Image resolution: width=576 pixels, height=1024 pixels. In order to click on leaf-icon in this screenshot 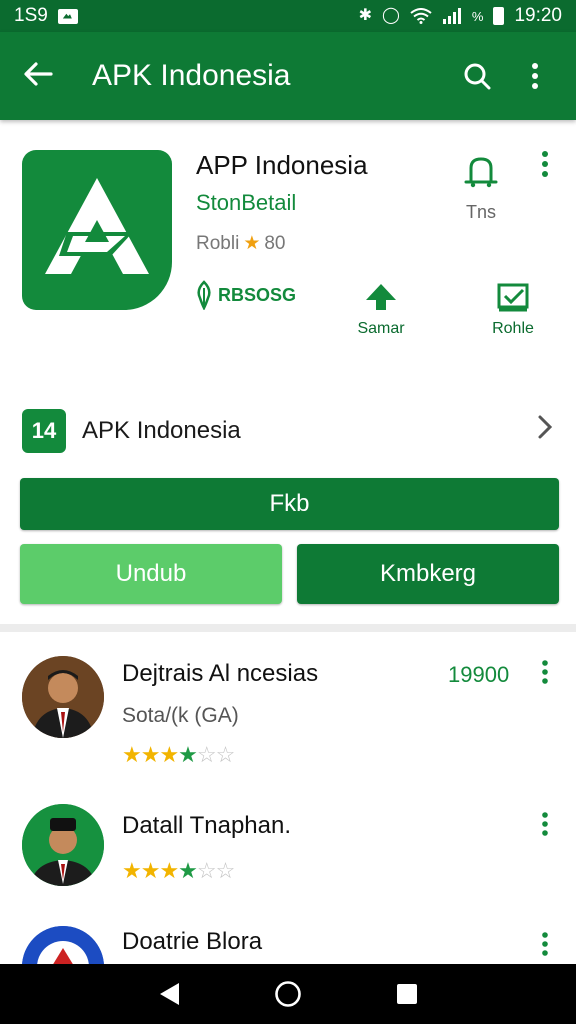, I will do `click(204, 295)`.